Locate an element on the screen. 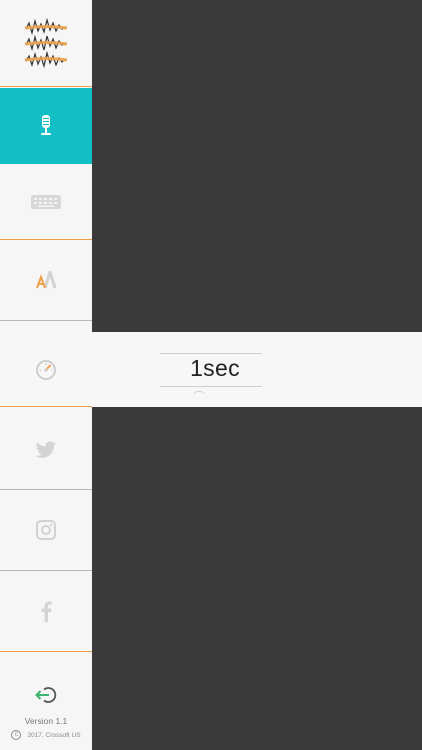 The width and height of the screenshot is (422, 750). sidebar-item-twitter is located at coordinates (46, 450).